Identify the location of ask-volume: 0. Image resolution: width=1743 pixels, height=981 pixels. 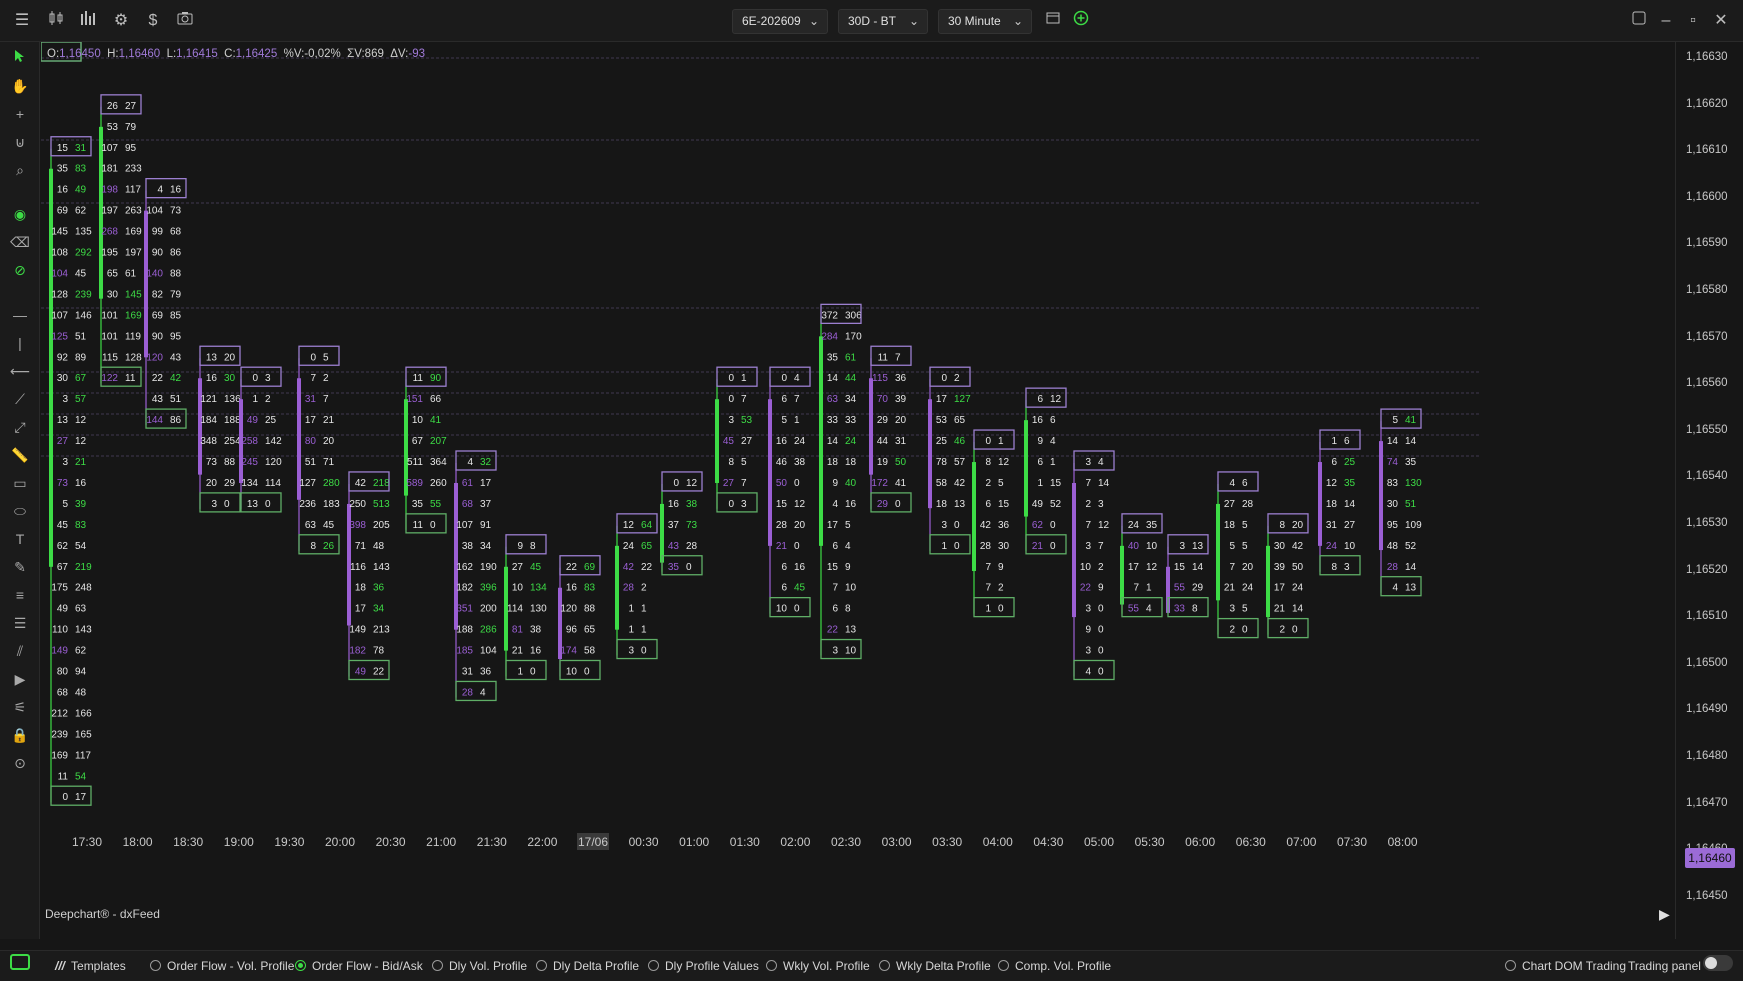
(797, 546).